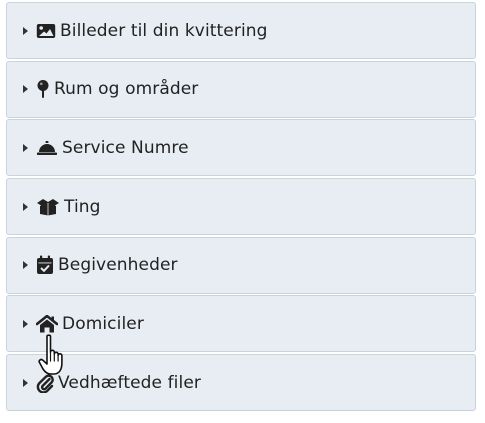 This screenshot has height=423, width=485. I want to click on accordion-item-domiciler: Domiciler, so click(241, 324).